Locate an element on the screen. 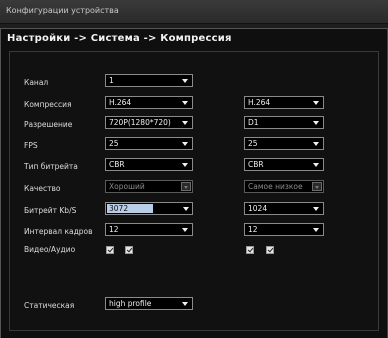 This screenshot has width=388, height=338. label-compression: Компрессия is located at coordinates (48, 104).